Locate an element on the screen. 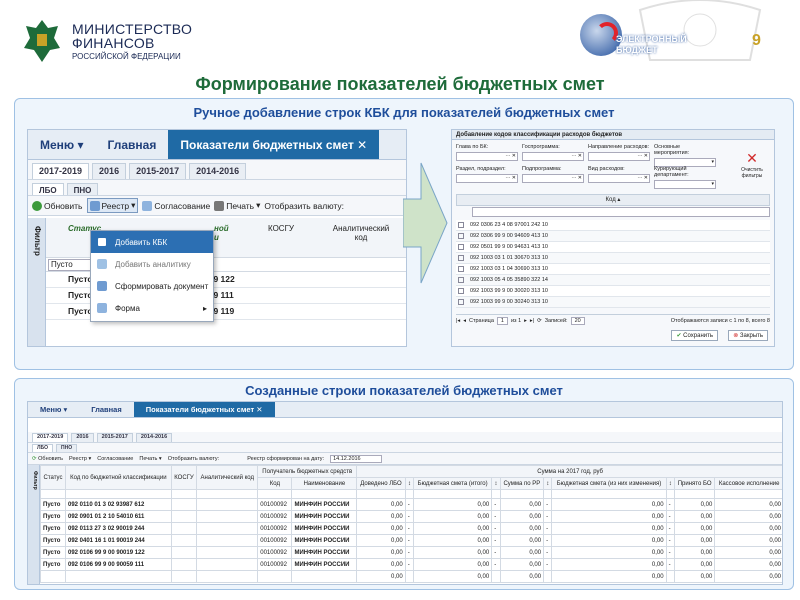  filter-strip: Фильтр is located at coordinates (37, 282).